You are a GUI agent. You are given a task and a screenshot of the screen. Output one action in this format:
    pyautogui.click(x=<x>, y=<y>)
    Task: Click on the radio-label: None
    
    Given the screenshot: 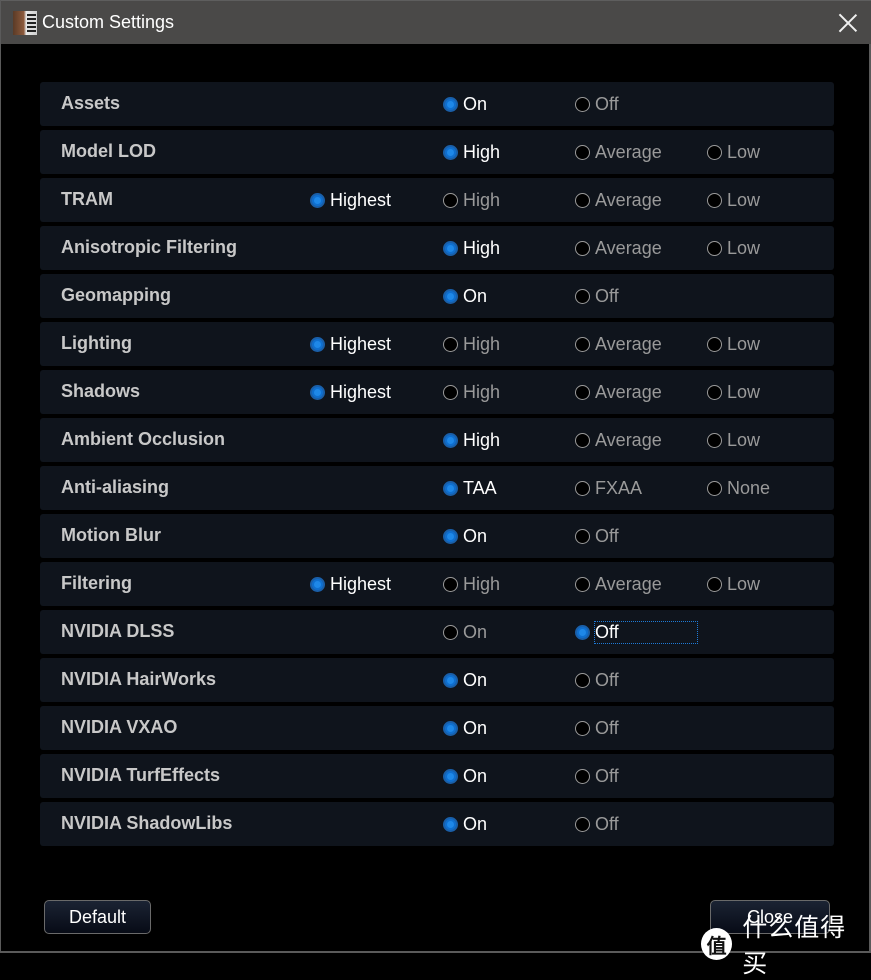 What is the action you would take?
    pyautogui.click(x=749, y=487)
    